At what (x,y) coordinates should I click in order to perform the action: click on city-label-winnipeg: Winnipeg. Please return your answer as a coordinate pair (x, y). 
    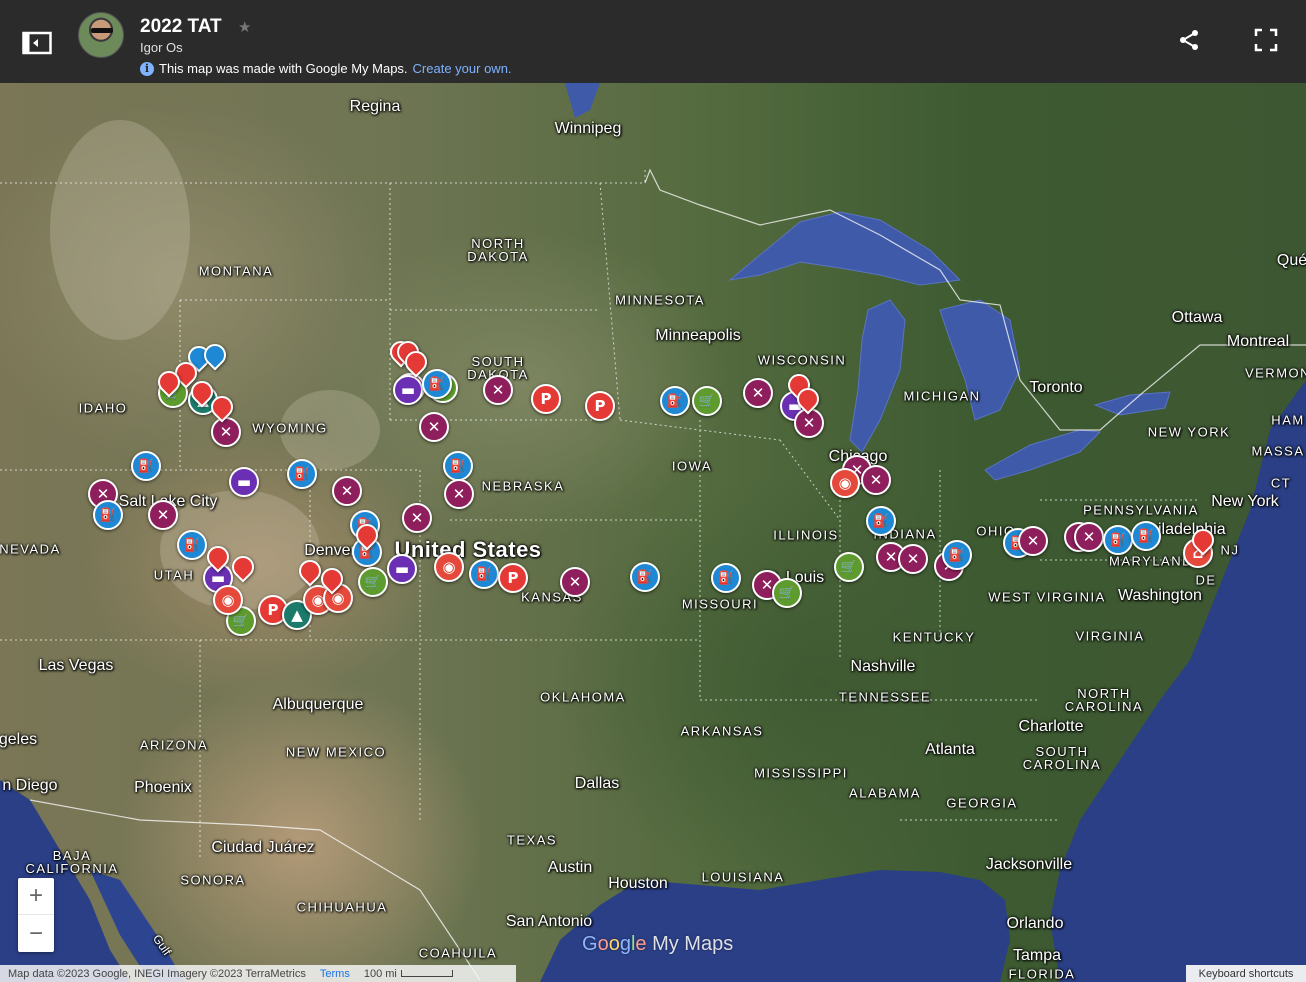
    Looking at the image, I should click on (588, 128).